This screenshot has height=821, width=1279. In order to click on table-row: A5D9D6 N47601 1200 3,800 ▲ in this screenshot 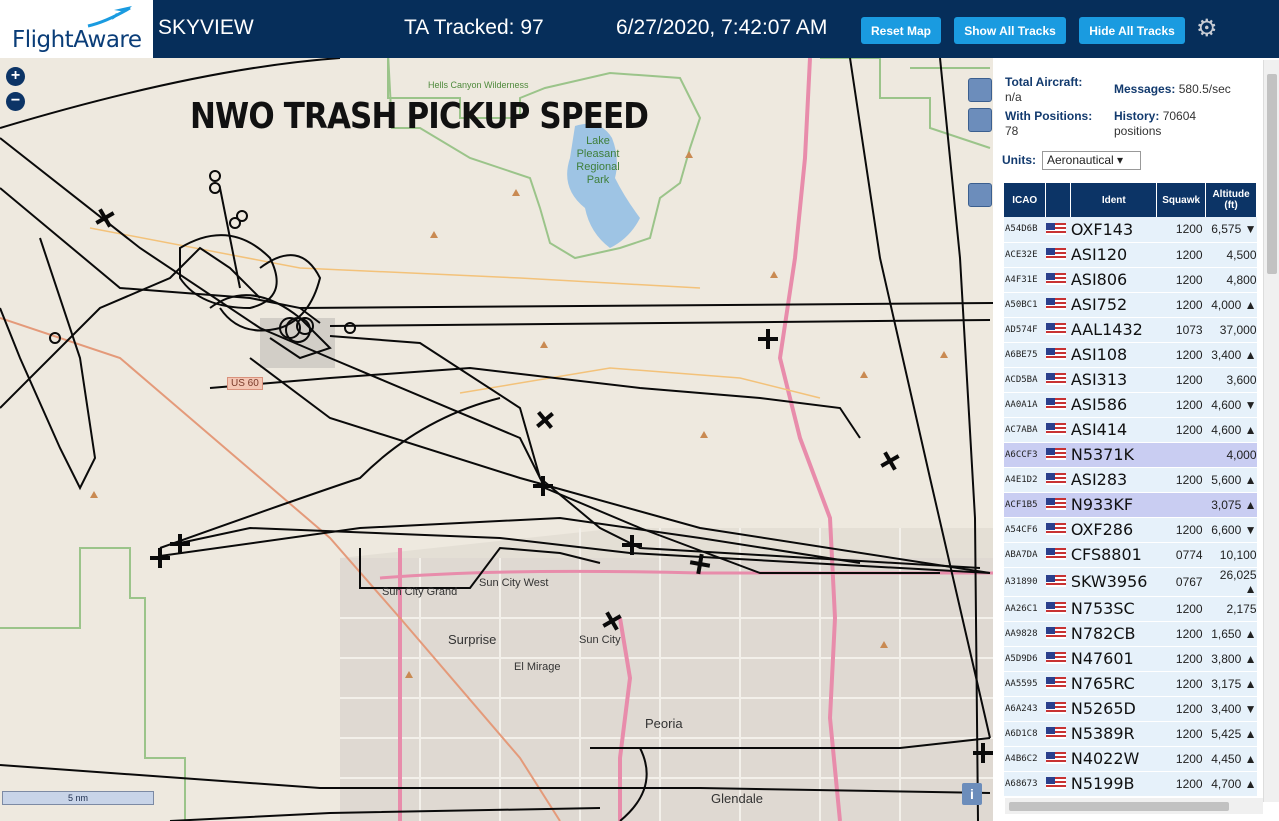, I will do `click(1130, 659)`.